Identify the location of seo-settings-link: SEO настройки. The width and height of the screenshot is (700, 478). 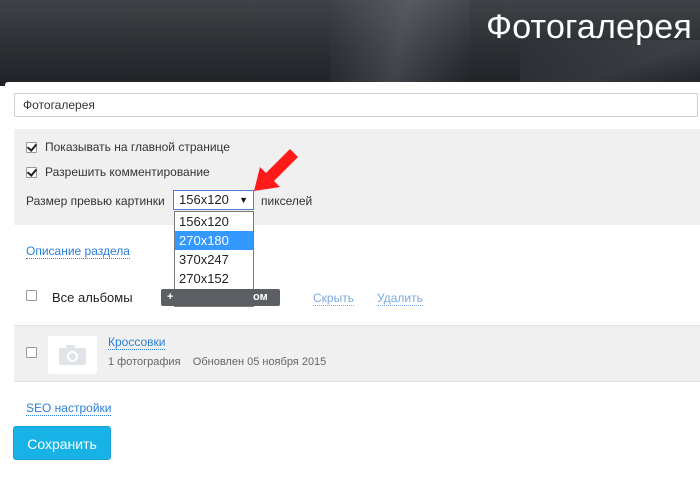
(69, 408).